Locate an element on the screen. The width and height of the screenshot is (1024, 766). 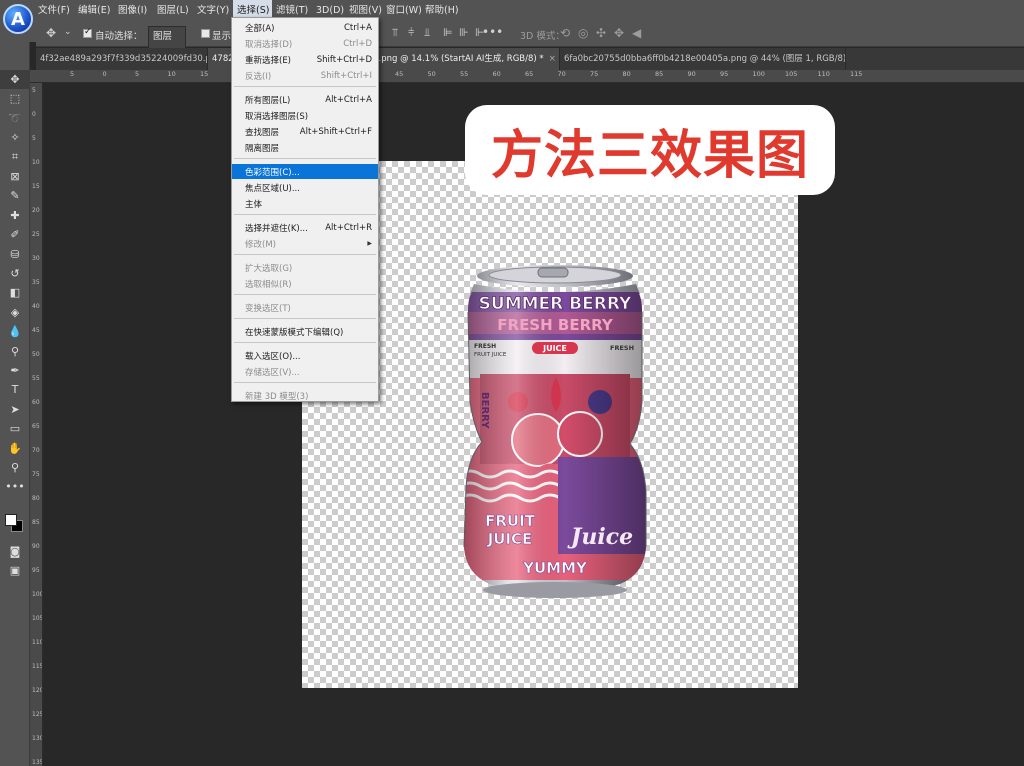
crop-tool-icon: ⌗ is located at coordinates (15, 157).